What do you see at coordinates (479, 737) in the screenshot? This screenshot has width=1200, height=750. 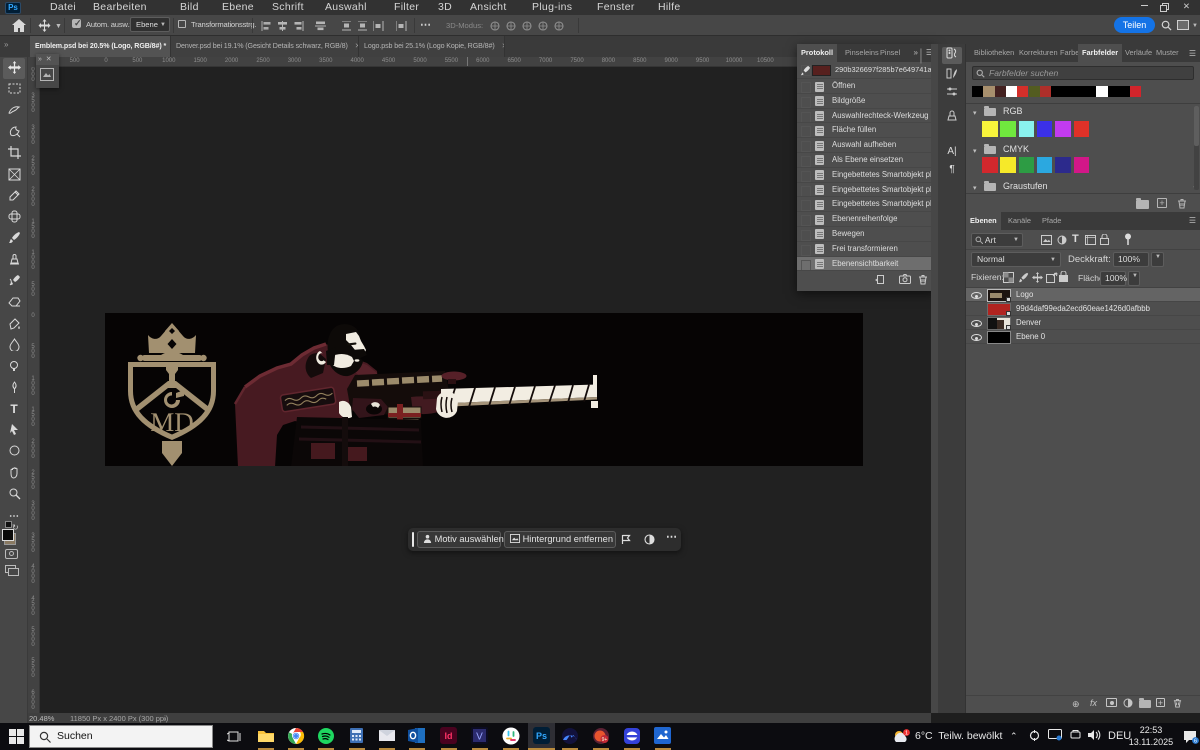 I see `svg-text: V` at bounding box center [479, 737].